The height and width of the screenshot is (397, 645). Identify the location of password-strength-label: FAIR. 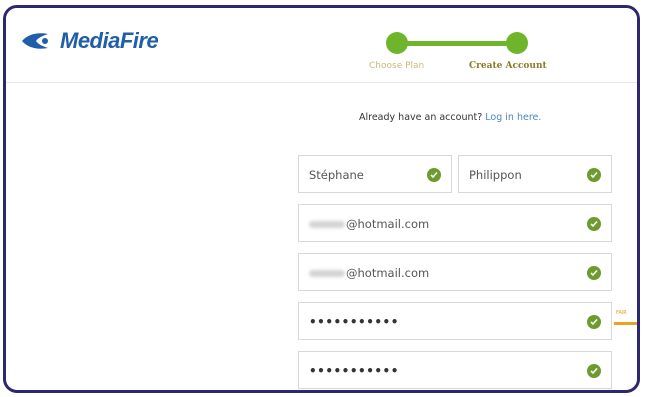
(621, 313).